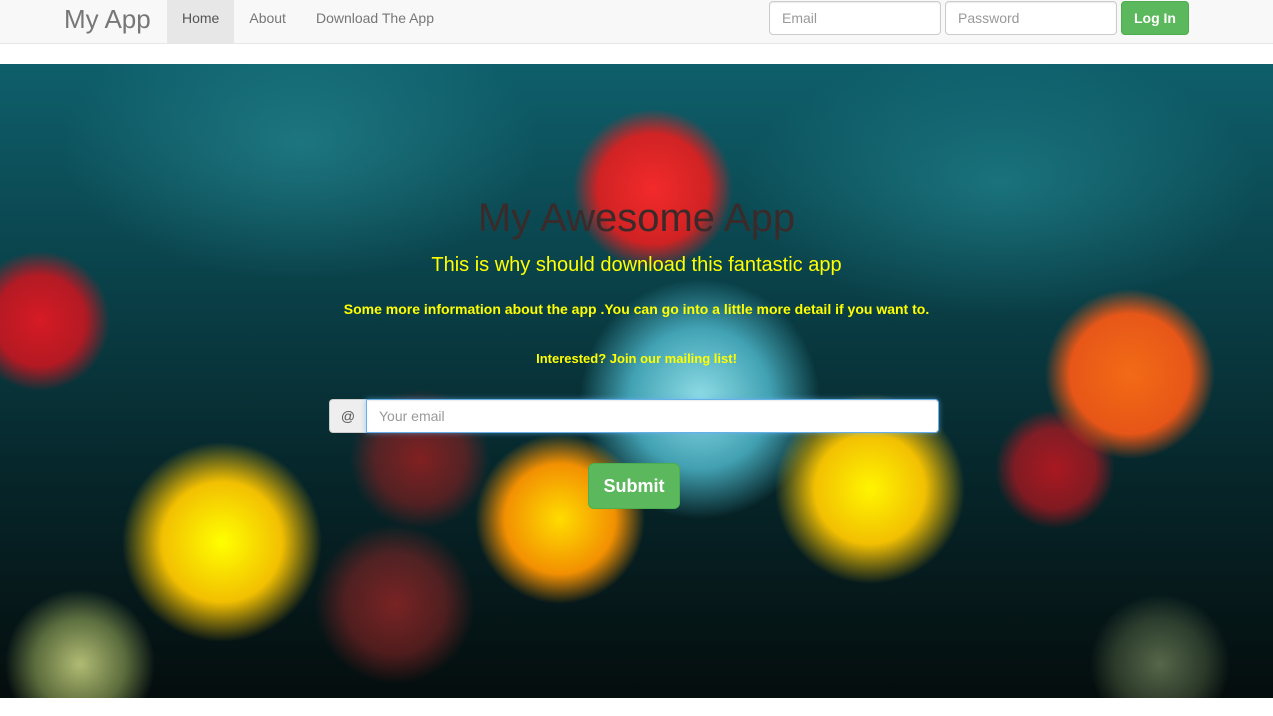 The height and width of the screenshot is (716, 1273). Describe the element at coordinates (1155, 18) in the screenshot. I see `login-button: Log In` at that location.